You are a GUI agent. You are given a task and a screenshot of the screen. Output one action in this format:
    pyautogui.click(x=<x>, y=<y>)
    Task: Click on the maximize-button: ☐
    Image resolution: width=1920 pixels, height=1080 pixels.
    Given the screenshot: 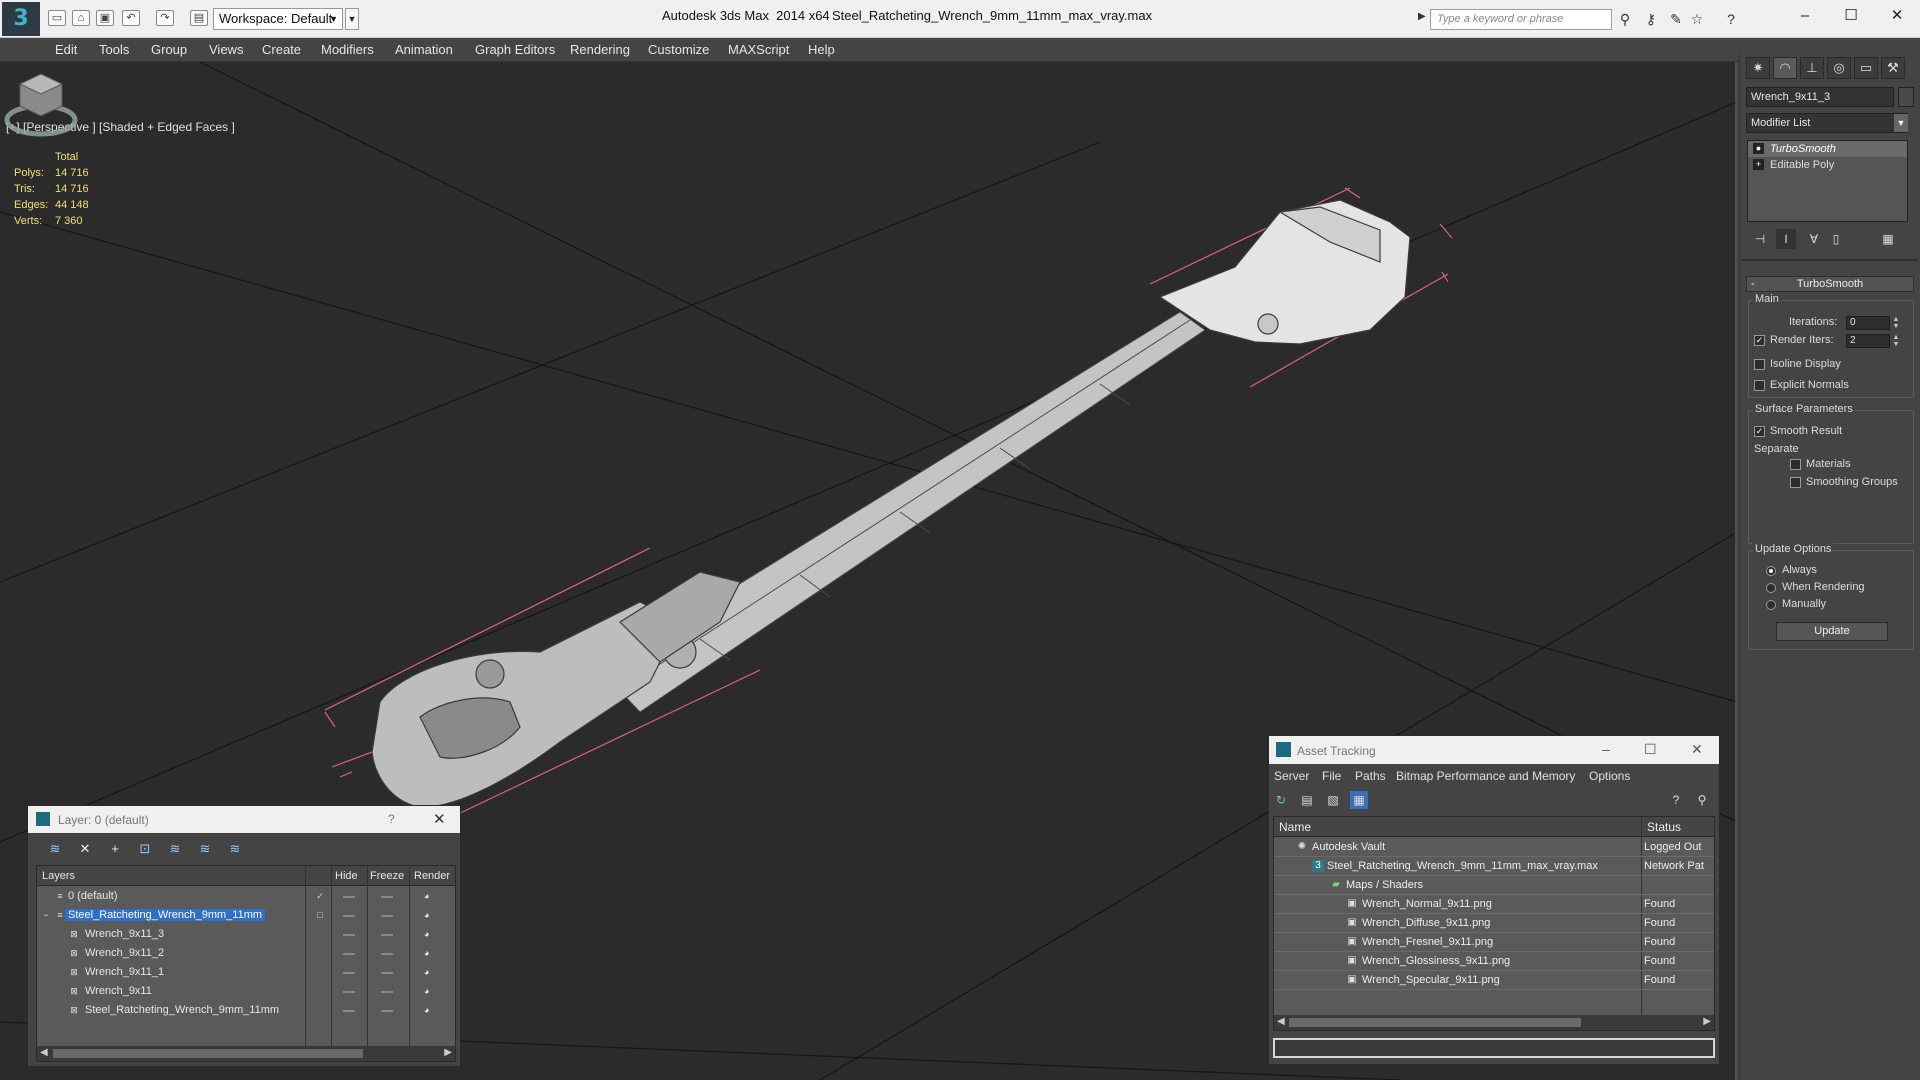 What is the action you would take?
    pyautogui.click(x=1851, y=16)
    